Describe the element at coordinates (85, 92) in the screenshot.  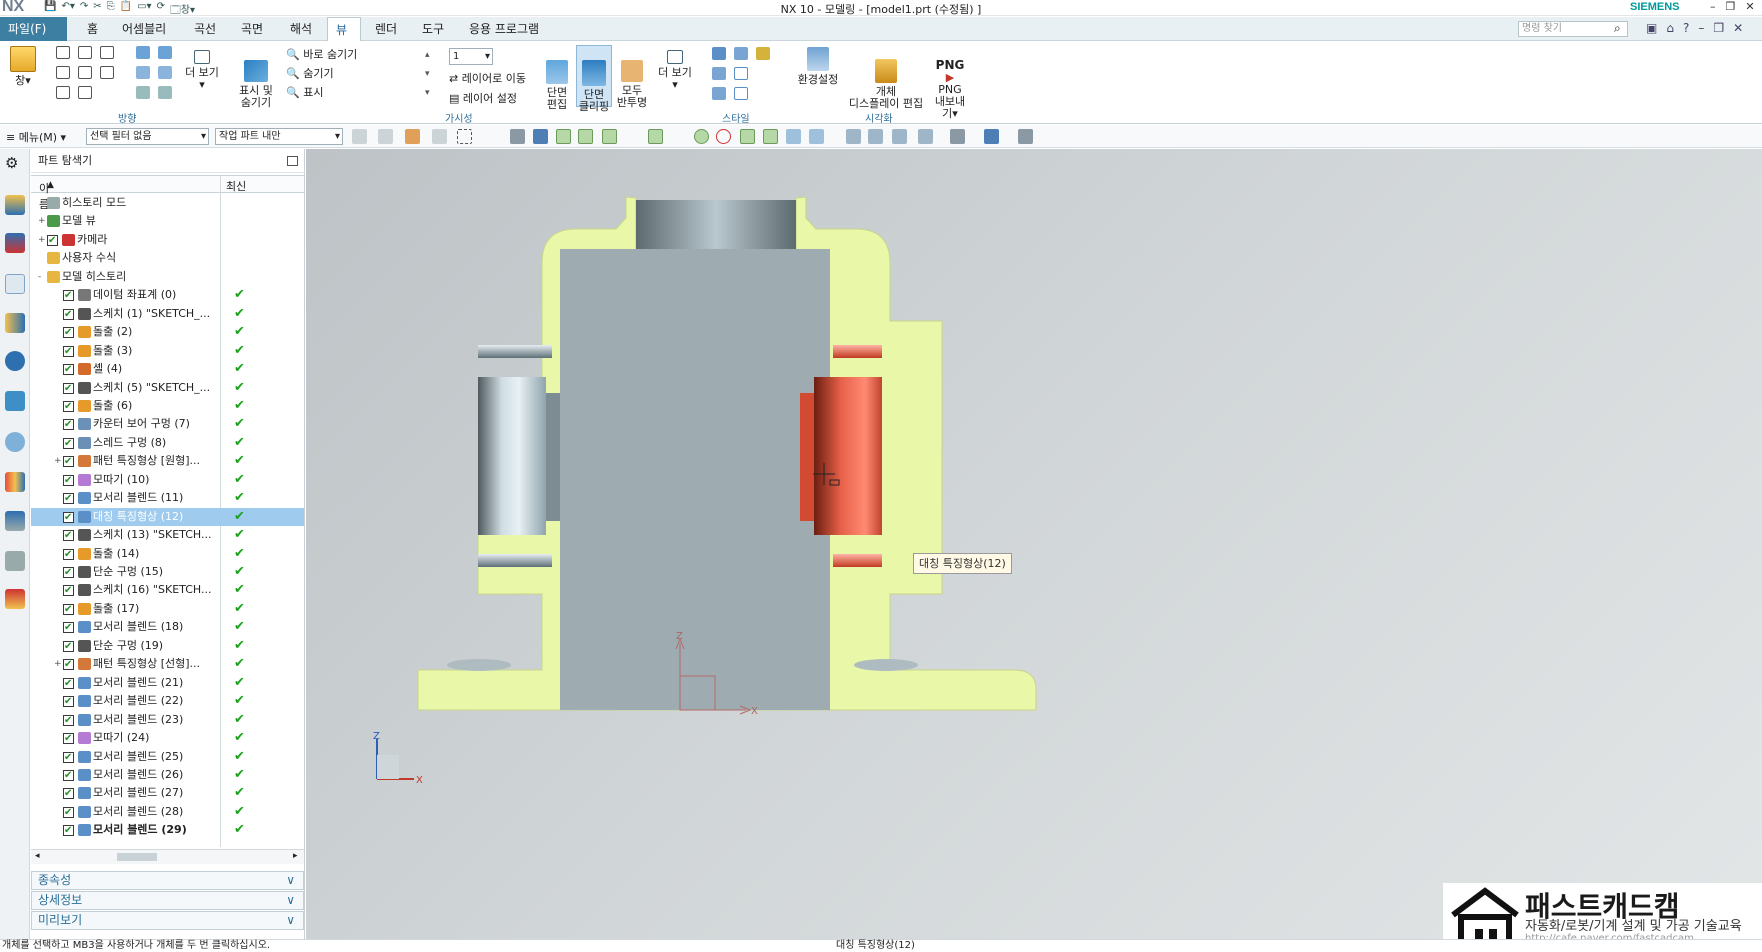
I see `back-view-icon` at that location.